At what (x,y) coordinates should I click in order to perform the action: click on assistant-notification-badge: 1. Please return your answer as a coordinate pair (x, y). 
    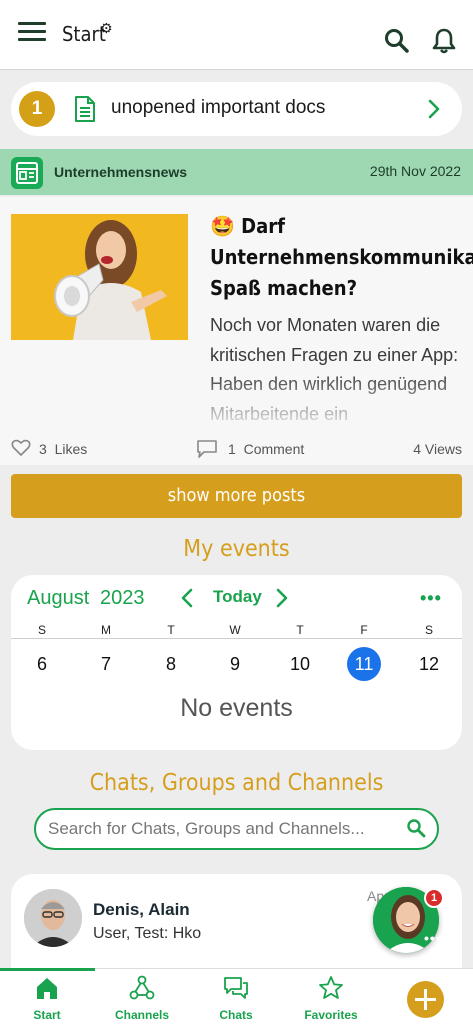
    Looking at the image, I should click on (434, 898).